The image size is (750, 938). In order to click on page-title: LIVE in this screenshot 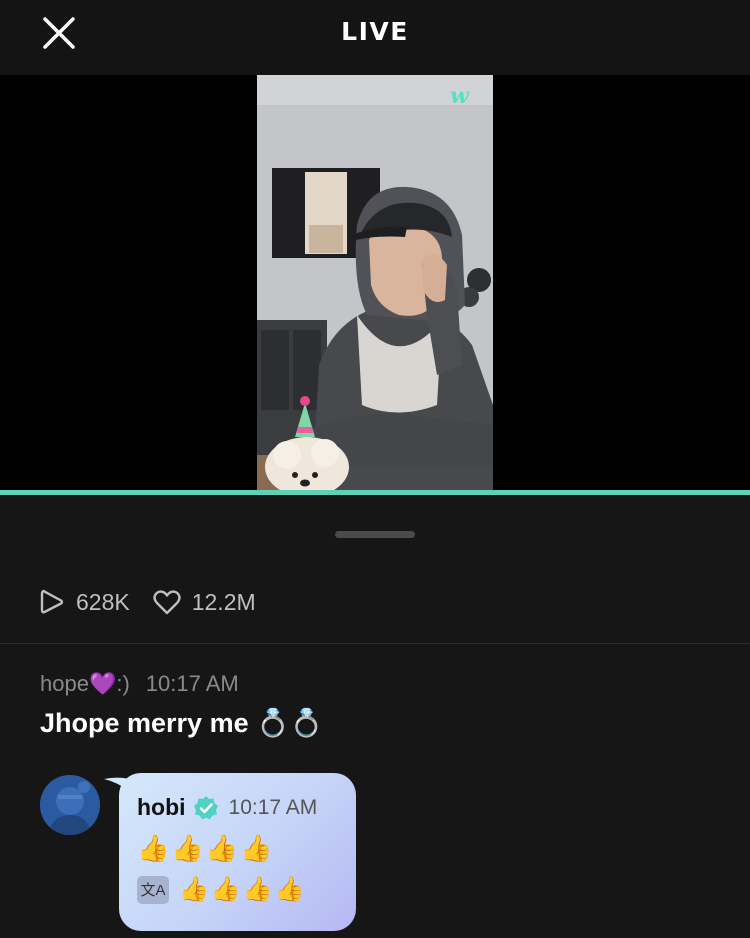, I will do `click(375, 31)`.